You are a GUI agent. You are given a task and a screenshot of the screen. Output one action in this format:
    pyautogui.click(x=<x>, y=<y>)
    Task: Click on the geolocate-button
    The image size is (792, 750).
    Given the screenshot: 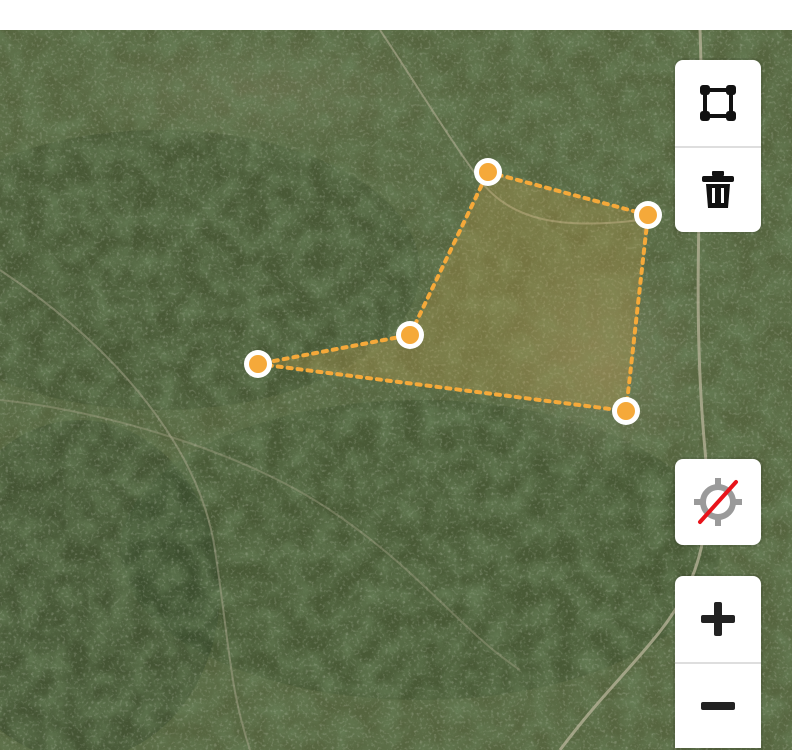 What is the action you would take?
    pyautogui.click(x=718, y=502)
    